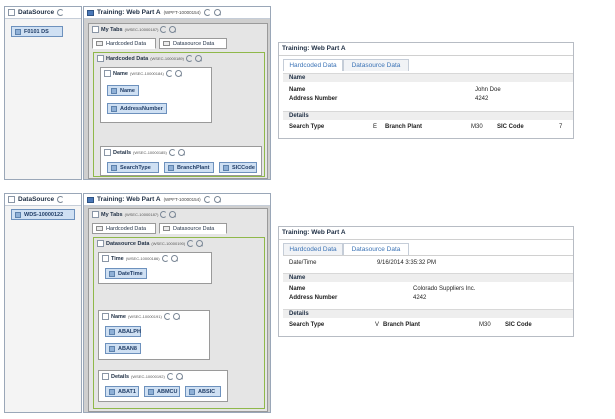 The height and width of the screenshot is (419, 615). I want to click on bottom-rendered-datetime-label: Date/Time, so click(303, 263).